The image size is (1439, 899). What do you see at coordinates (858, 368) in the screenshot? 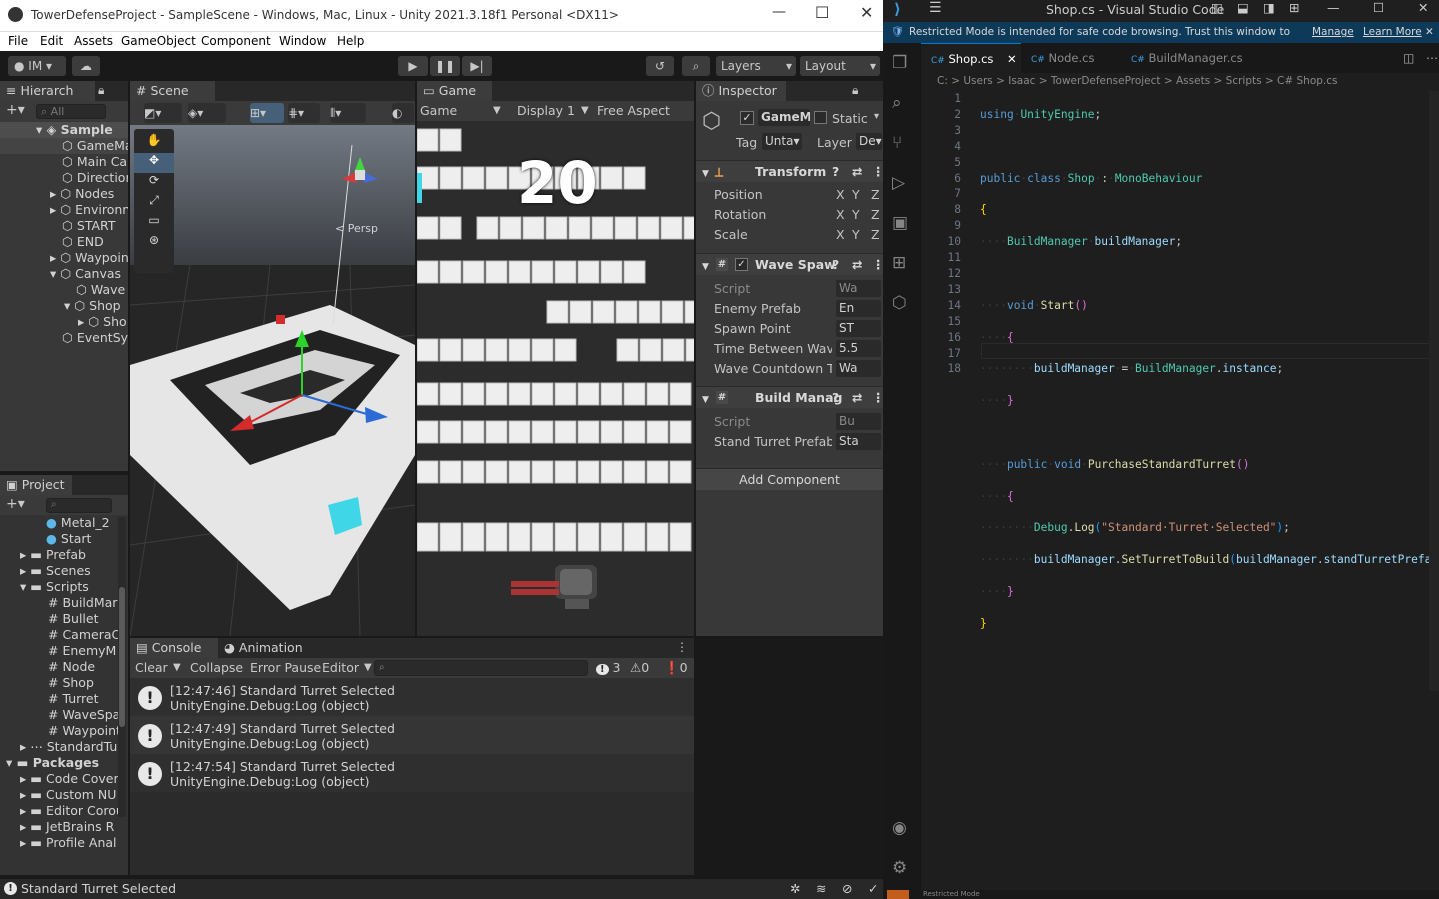
I see `wave-prop-field: Wa` at bounding box center [858, 368].